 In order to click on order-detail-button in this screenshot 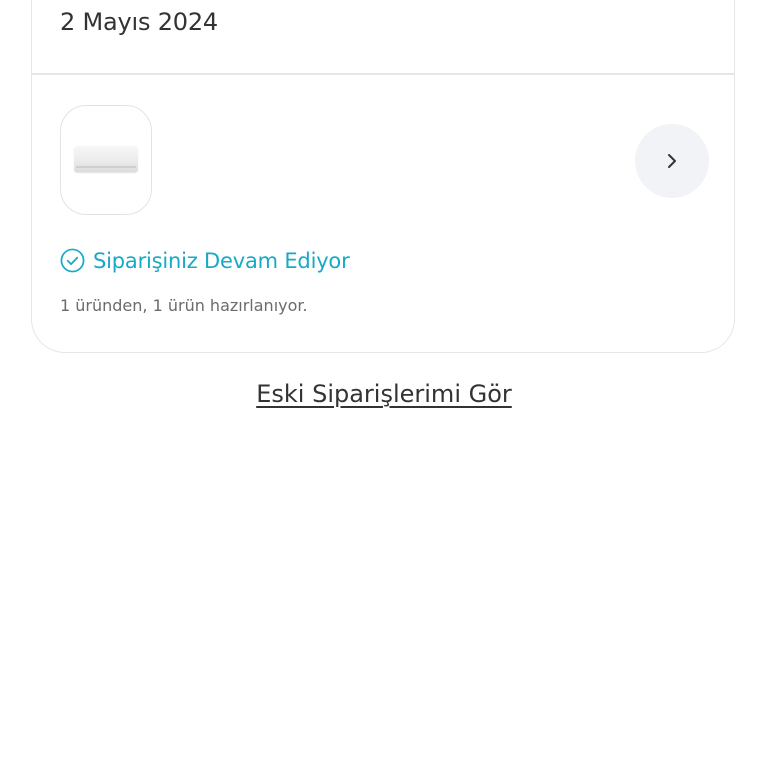, I will do `click(672, 161)`.